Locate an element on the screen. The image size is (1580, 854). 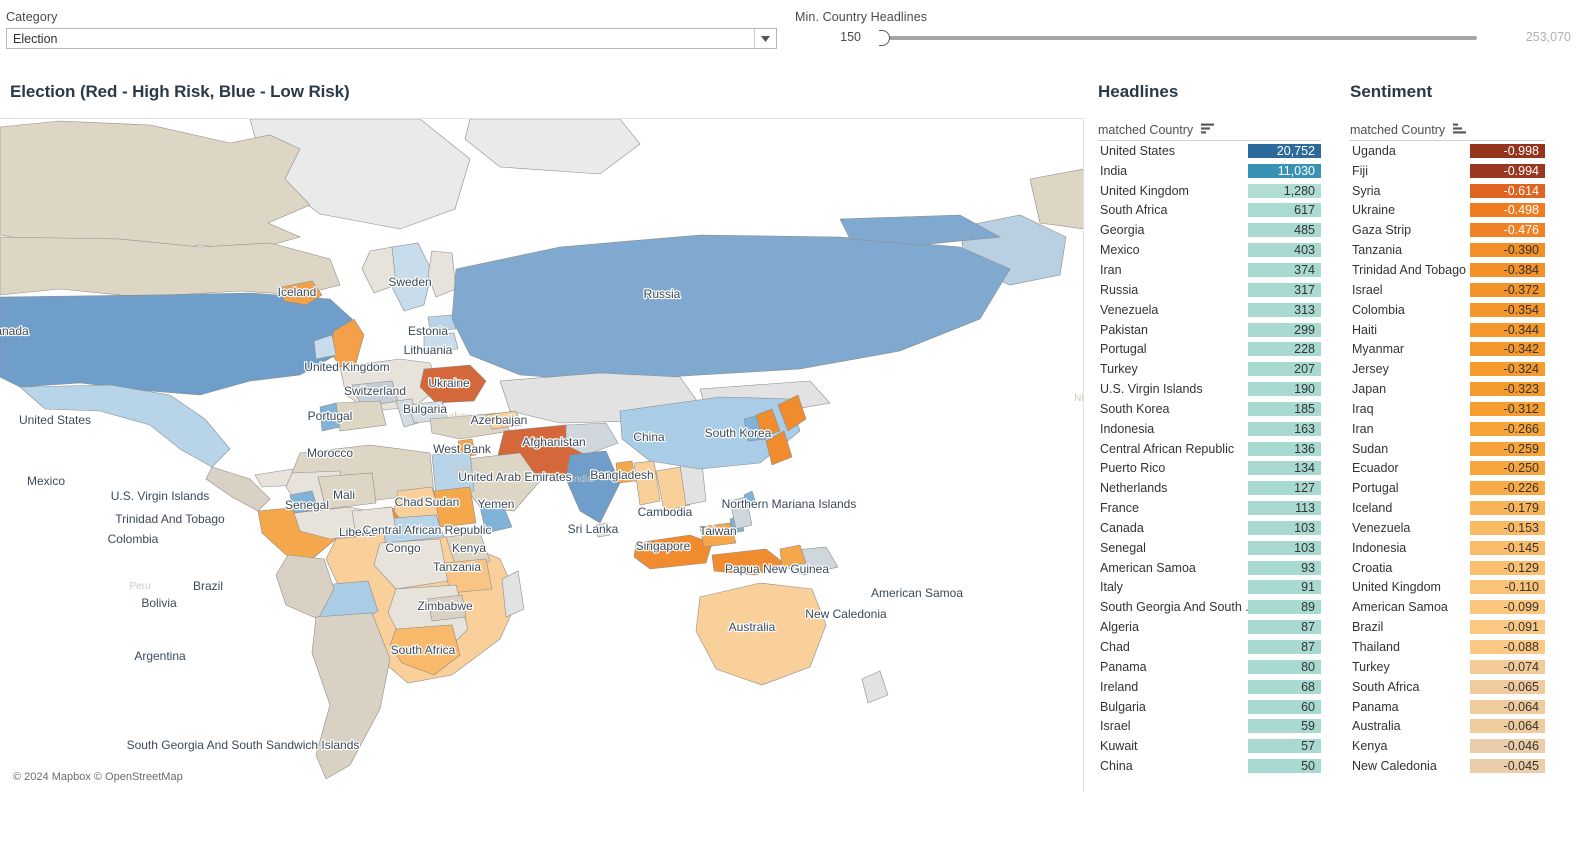
table-row: Iraq -0.312 is located at coordinates (1465, 409).